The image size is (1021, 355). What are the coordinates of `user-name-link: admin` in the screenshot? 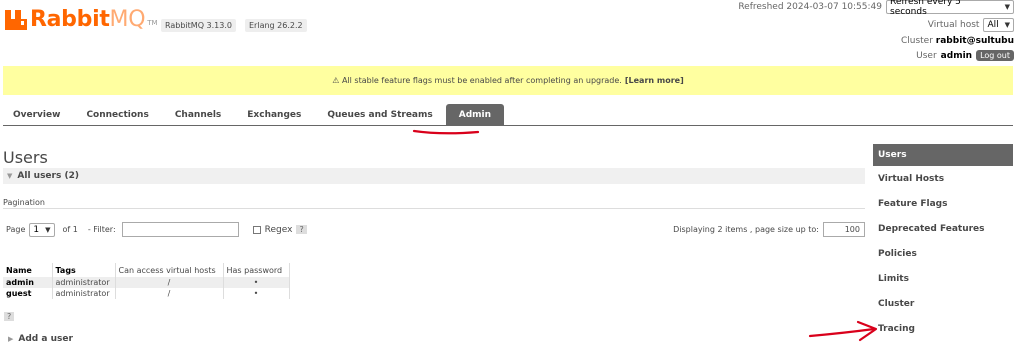 It's located at (28, 282).